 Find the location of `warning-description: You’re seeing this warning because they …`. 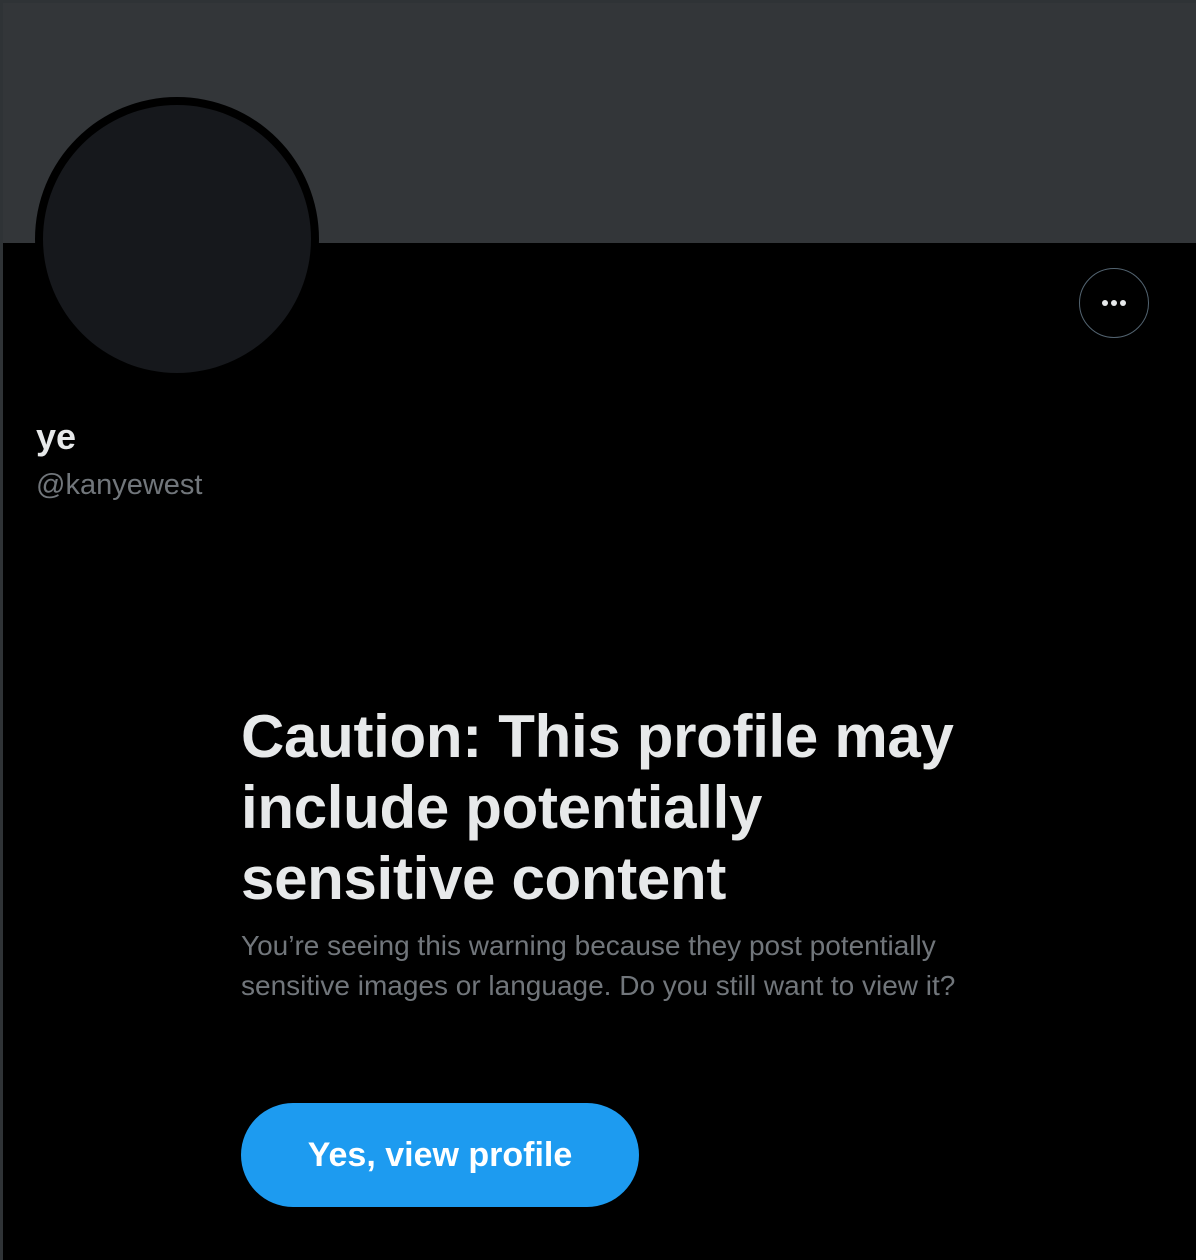

warning-description: You’re seeing this warning because they … is located at coordinates (598, 965).